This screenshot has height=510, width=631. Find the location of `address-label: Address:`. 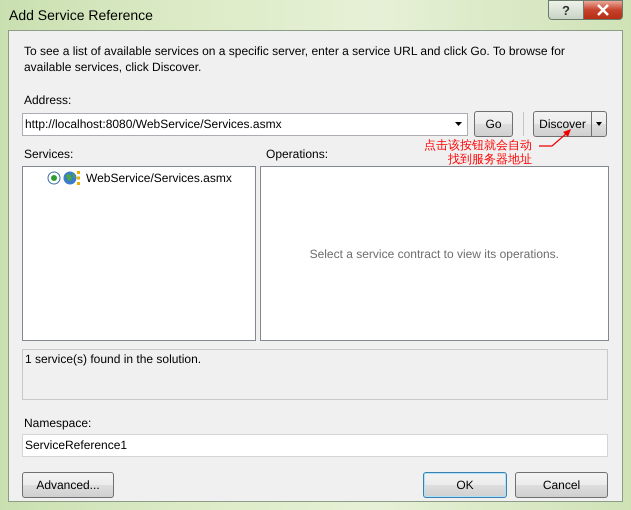

address-label: Address: is located at coordinates (48, 100).